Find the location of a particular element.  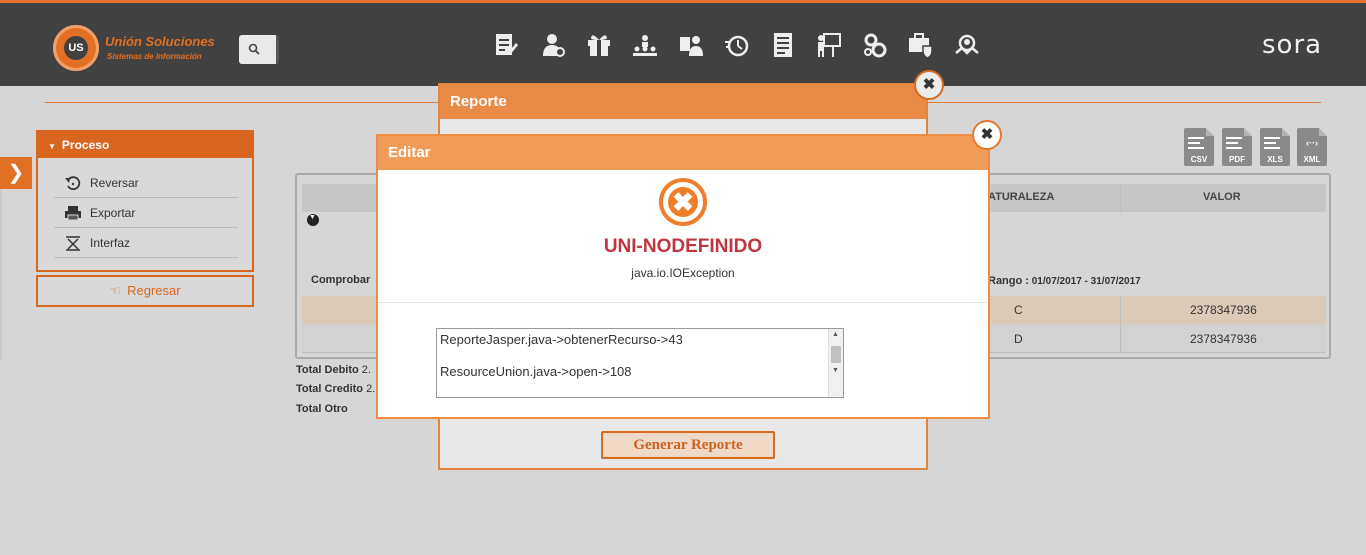

collapse-group-button: ▼ is located at coordinates (313, 220).